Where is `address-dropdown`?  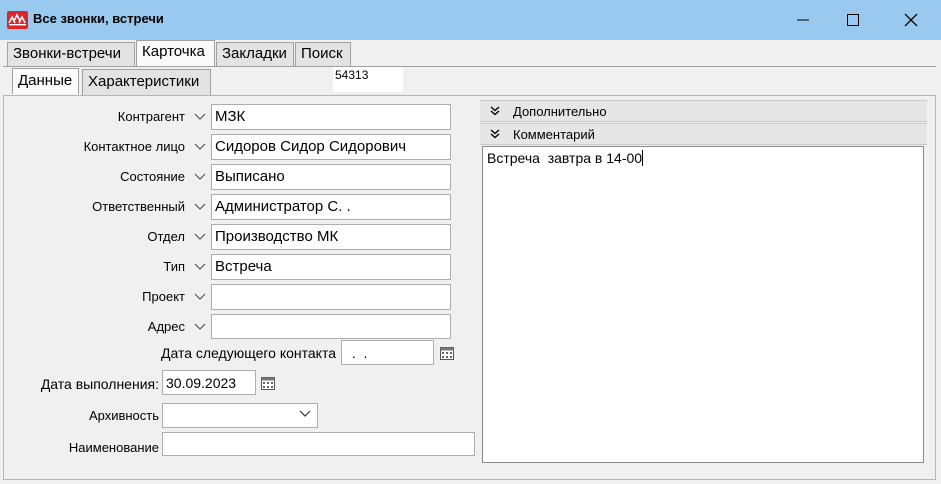
address-dropdown is located at coordinates (200, 327).